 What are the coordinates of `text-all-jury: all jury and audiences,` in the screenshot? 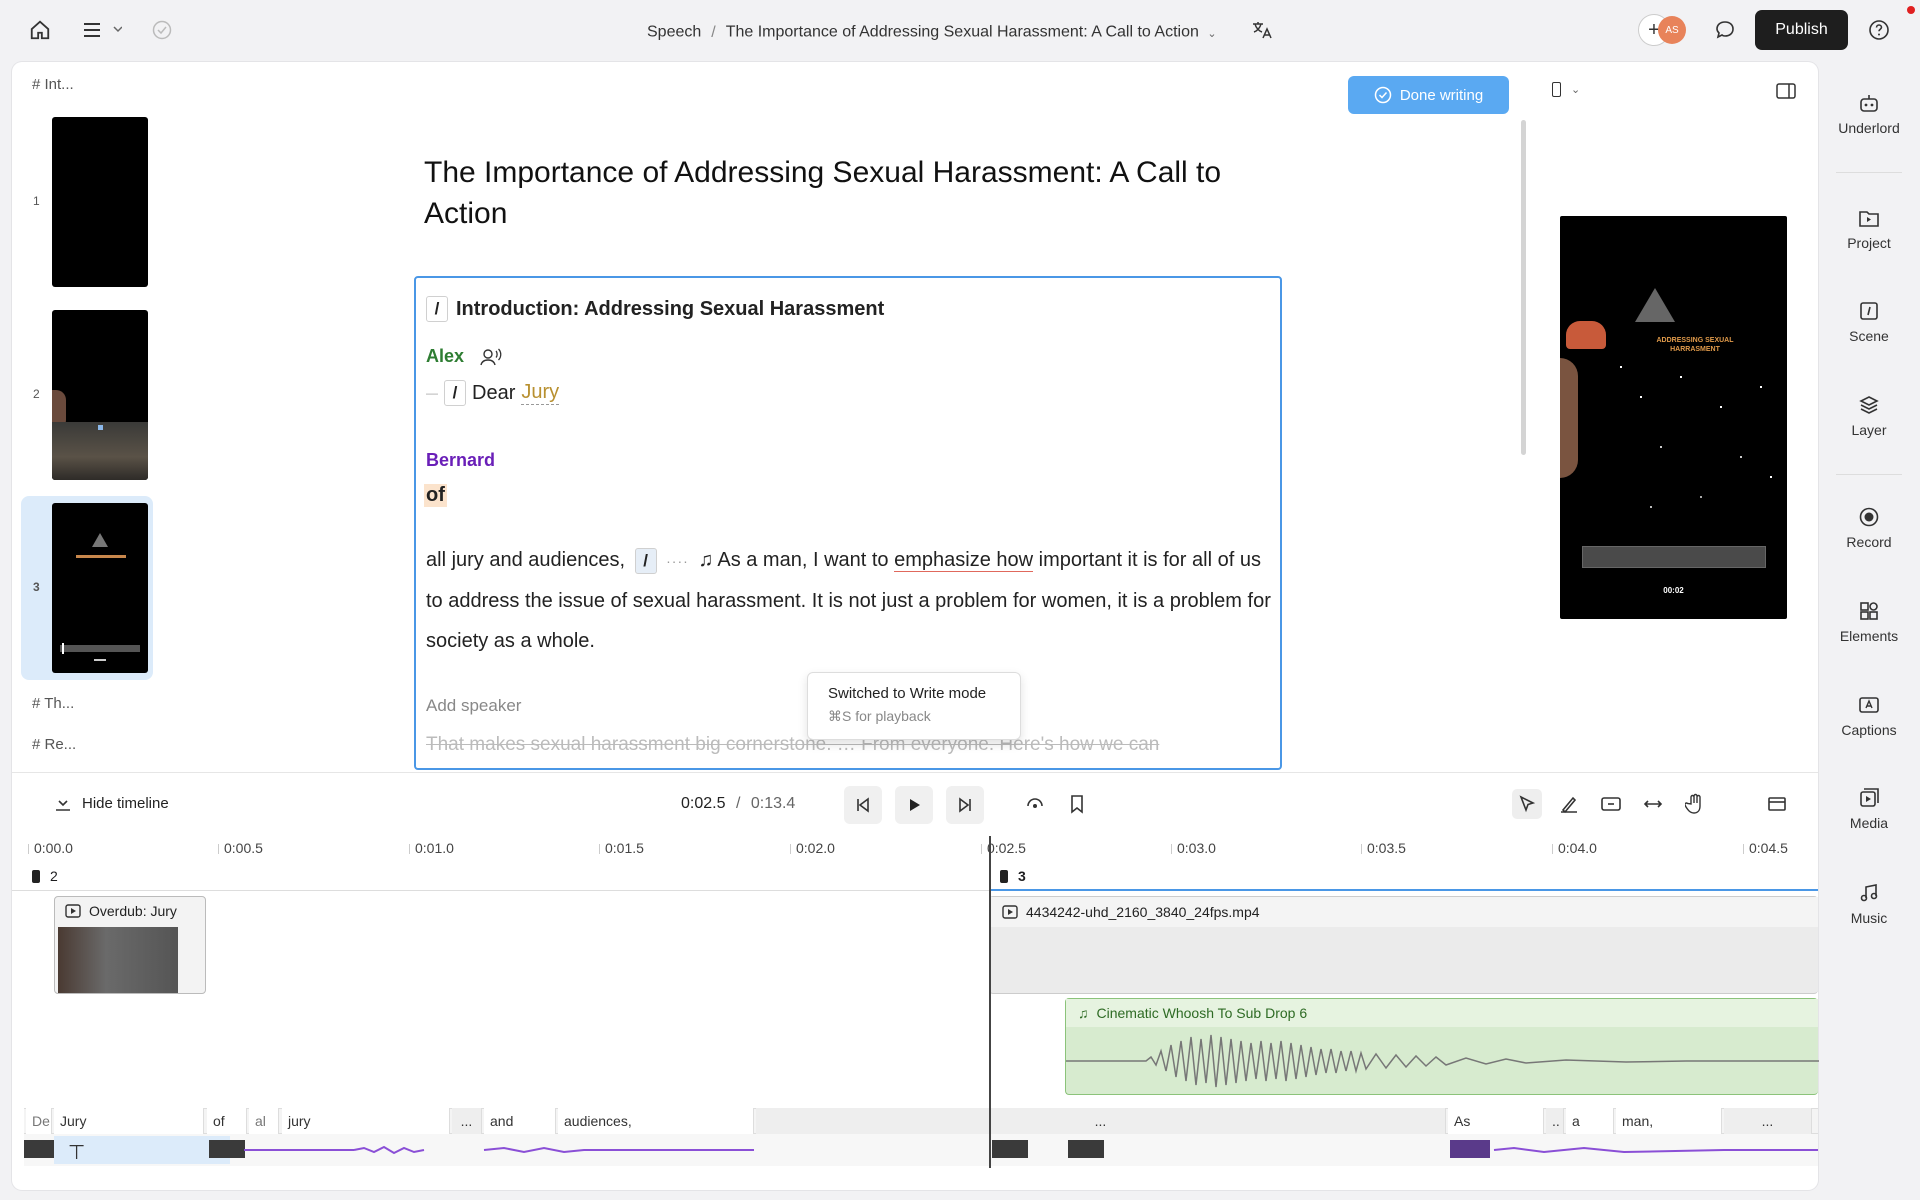 It's located at (526, 560).